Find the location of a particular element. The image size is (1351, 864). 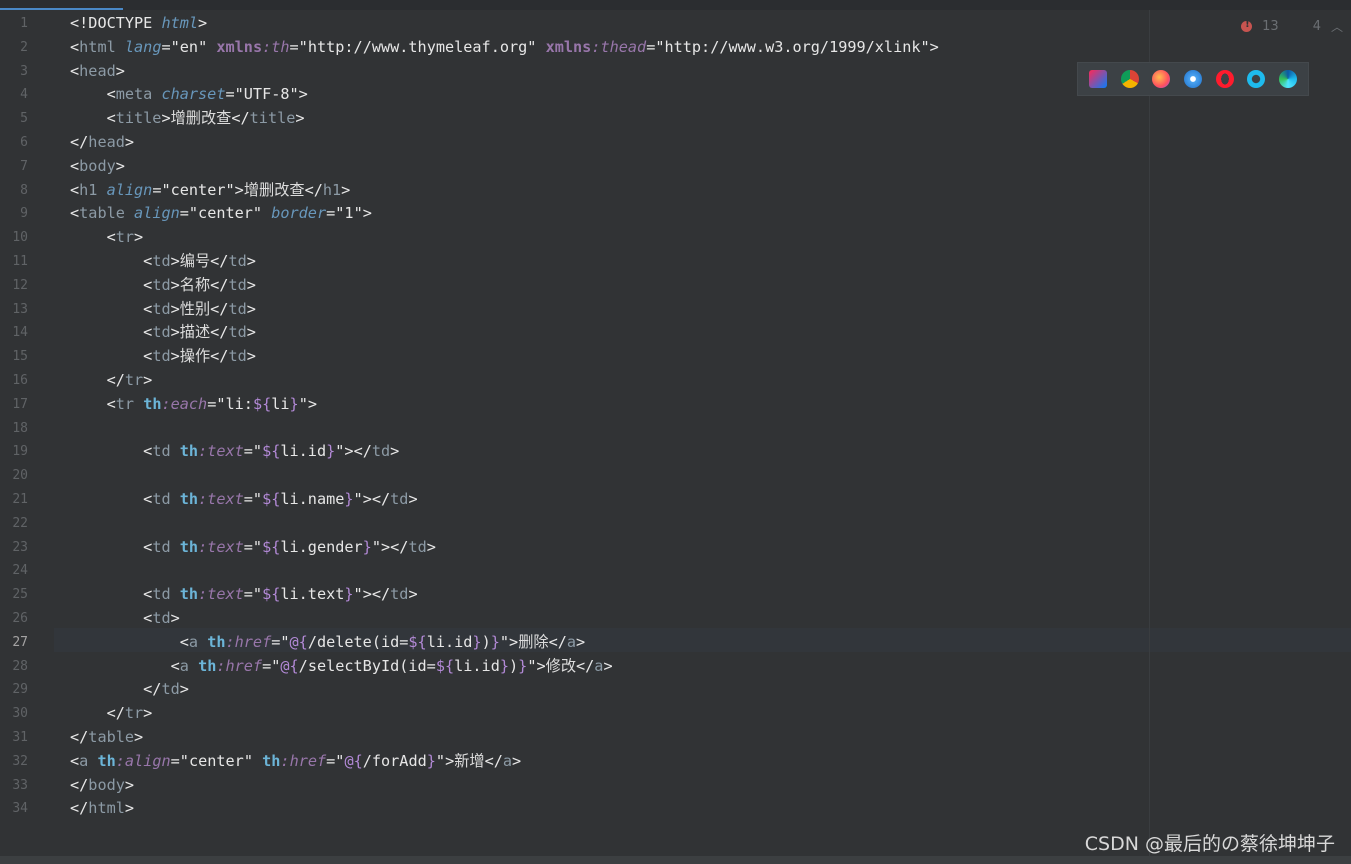

warning-count: 4 is located at coordinates (1316, 26).